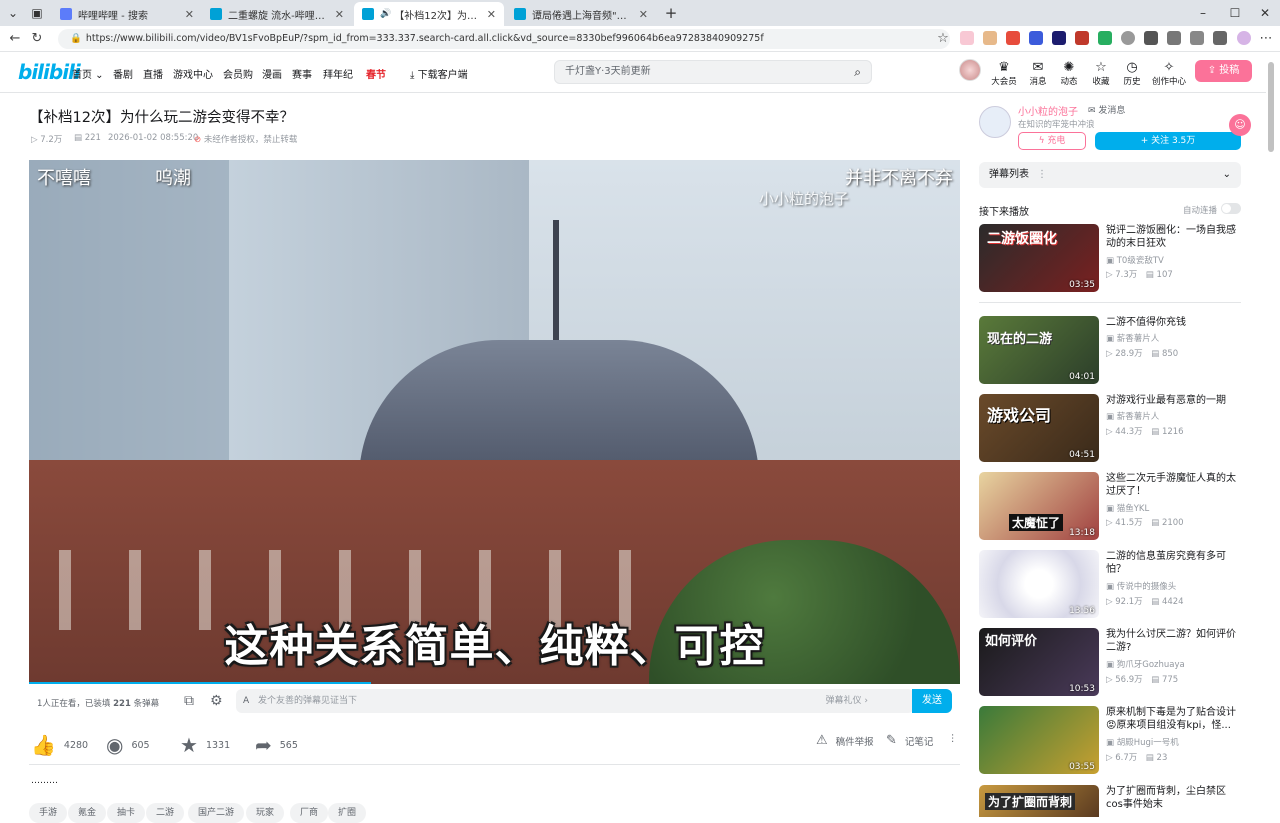 The image size is (1280, 823). Describe the element at coordinates (1132, 73) in the screenshot. I see `history-button: ◷ 历史` at that location.